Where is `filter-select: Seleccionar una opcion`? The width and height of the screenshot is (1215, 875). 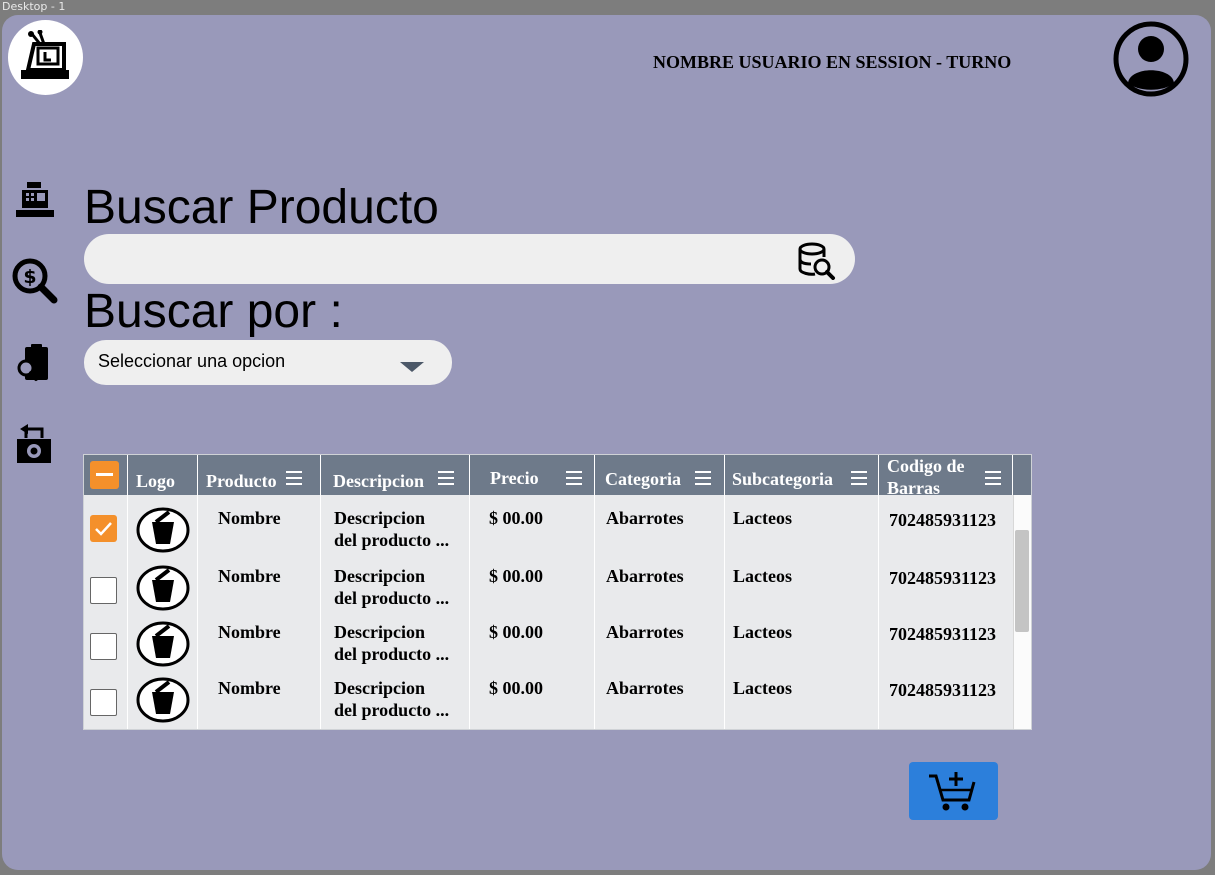 filter-select: Seleccionar una opcion is located at coordinates (268, 362).